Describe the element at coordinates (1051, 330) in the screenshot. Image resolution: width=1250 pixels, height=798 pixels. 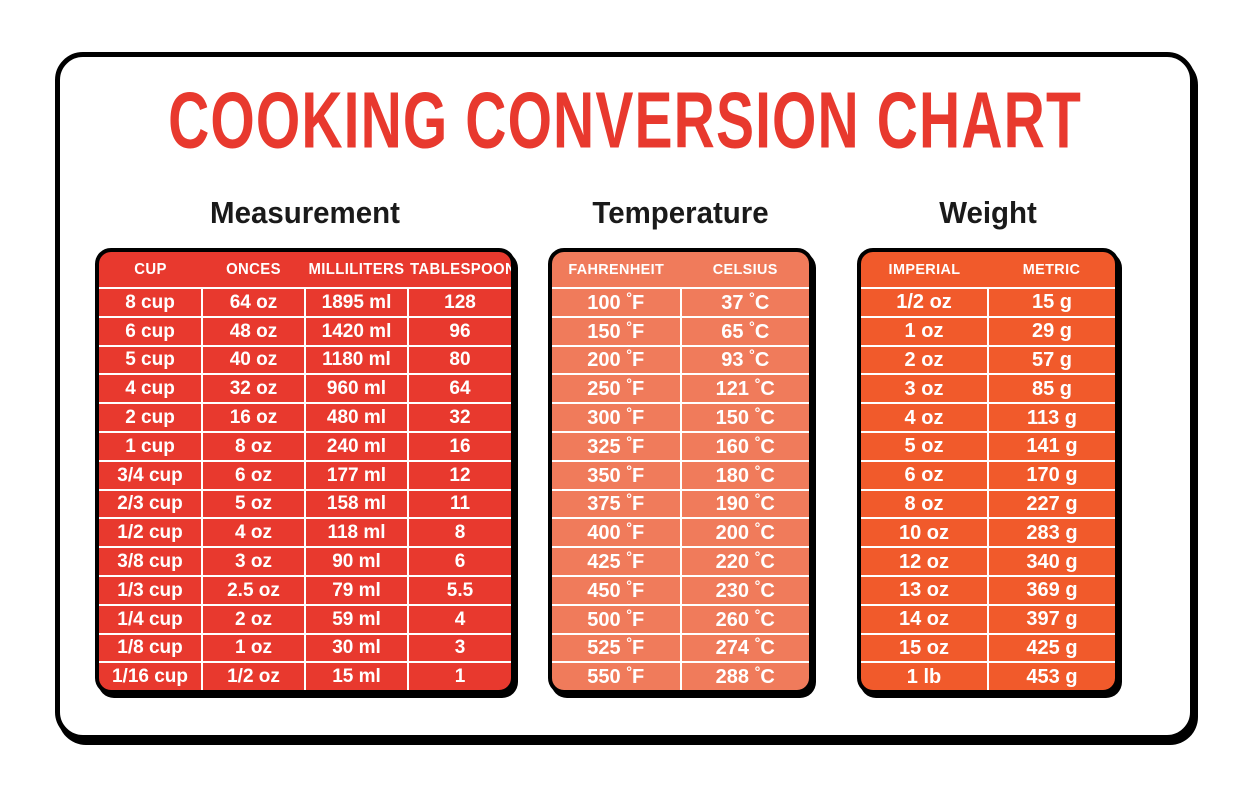
I see `table-cell: 29 g` at that location.